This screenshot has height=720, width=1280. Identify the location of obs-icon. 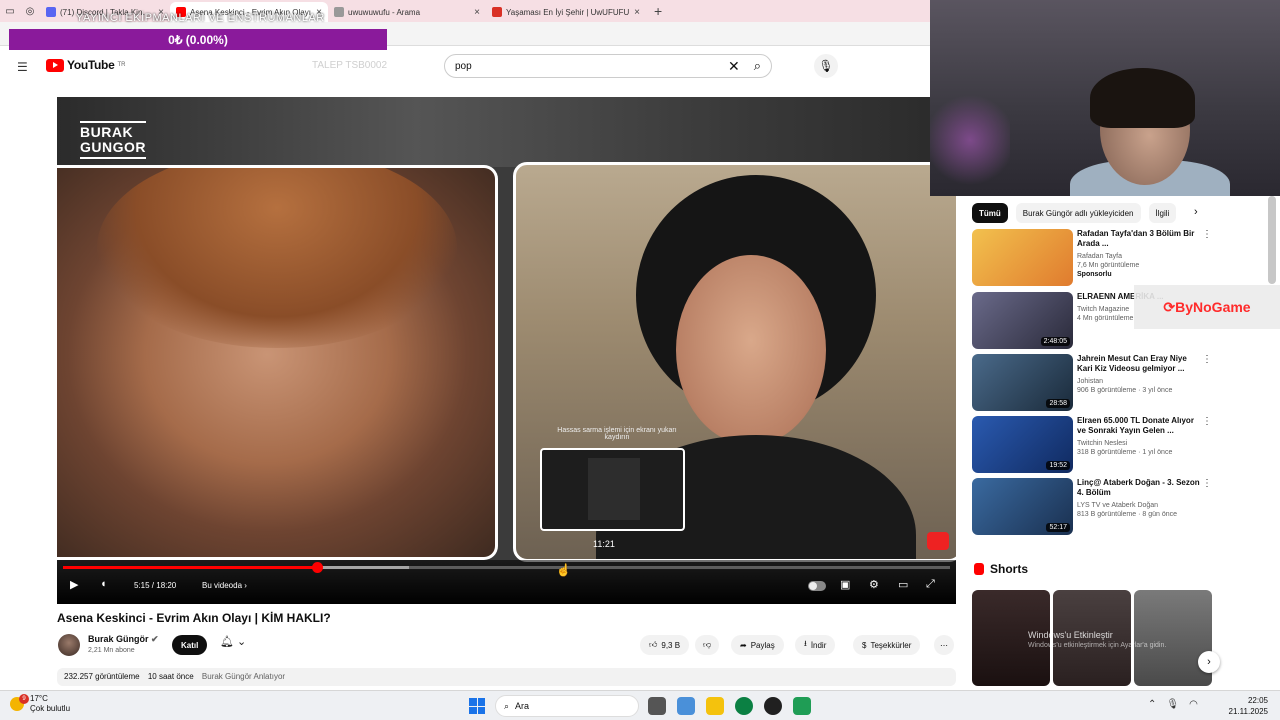
(773, 706).